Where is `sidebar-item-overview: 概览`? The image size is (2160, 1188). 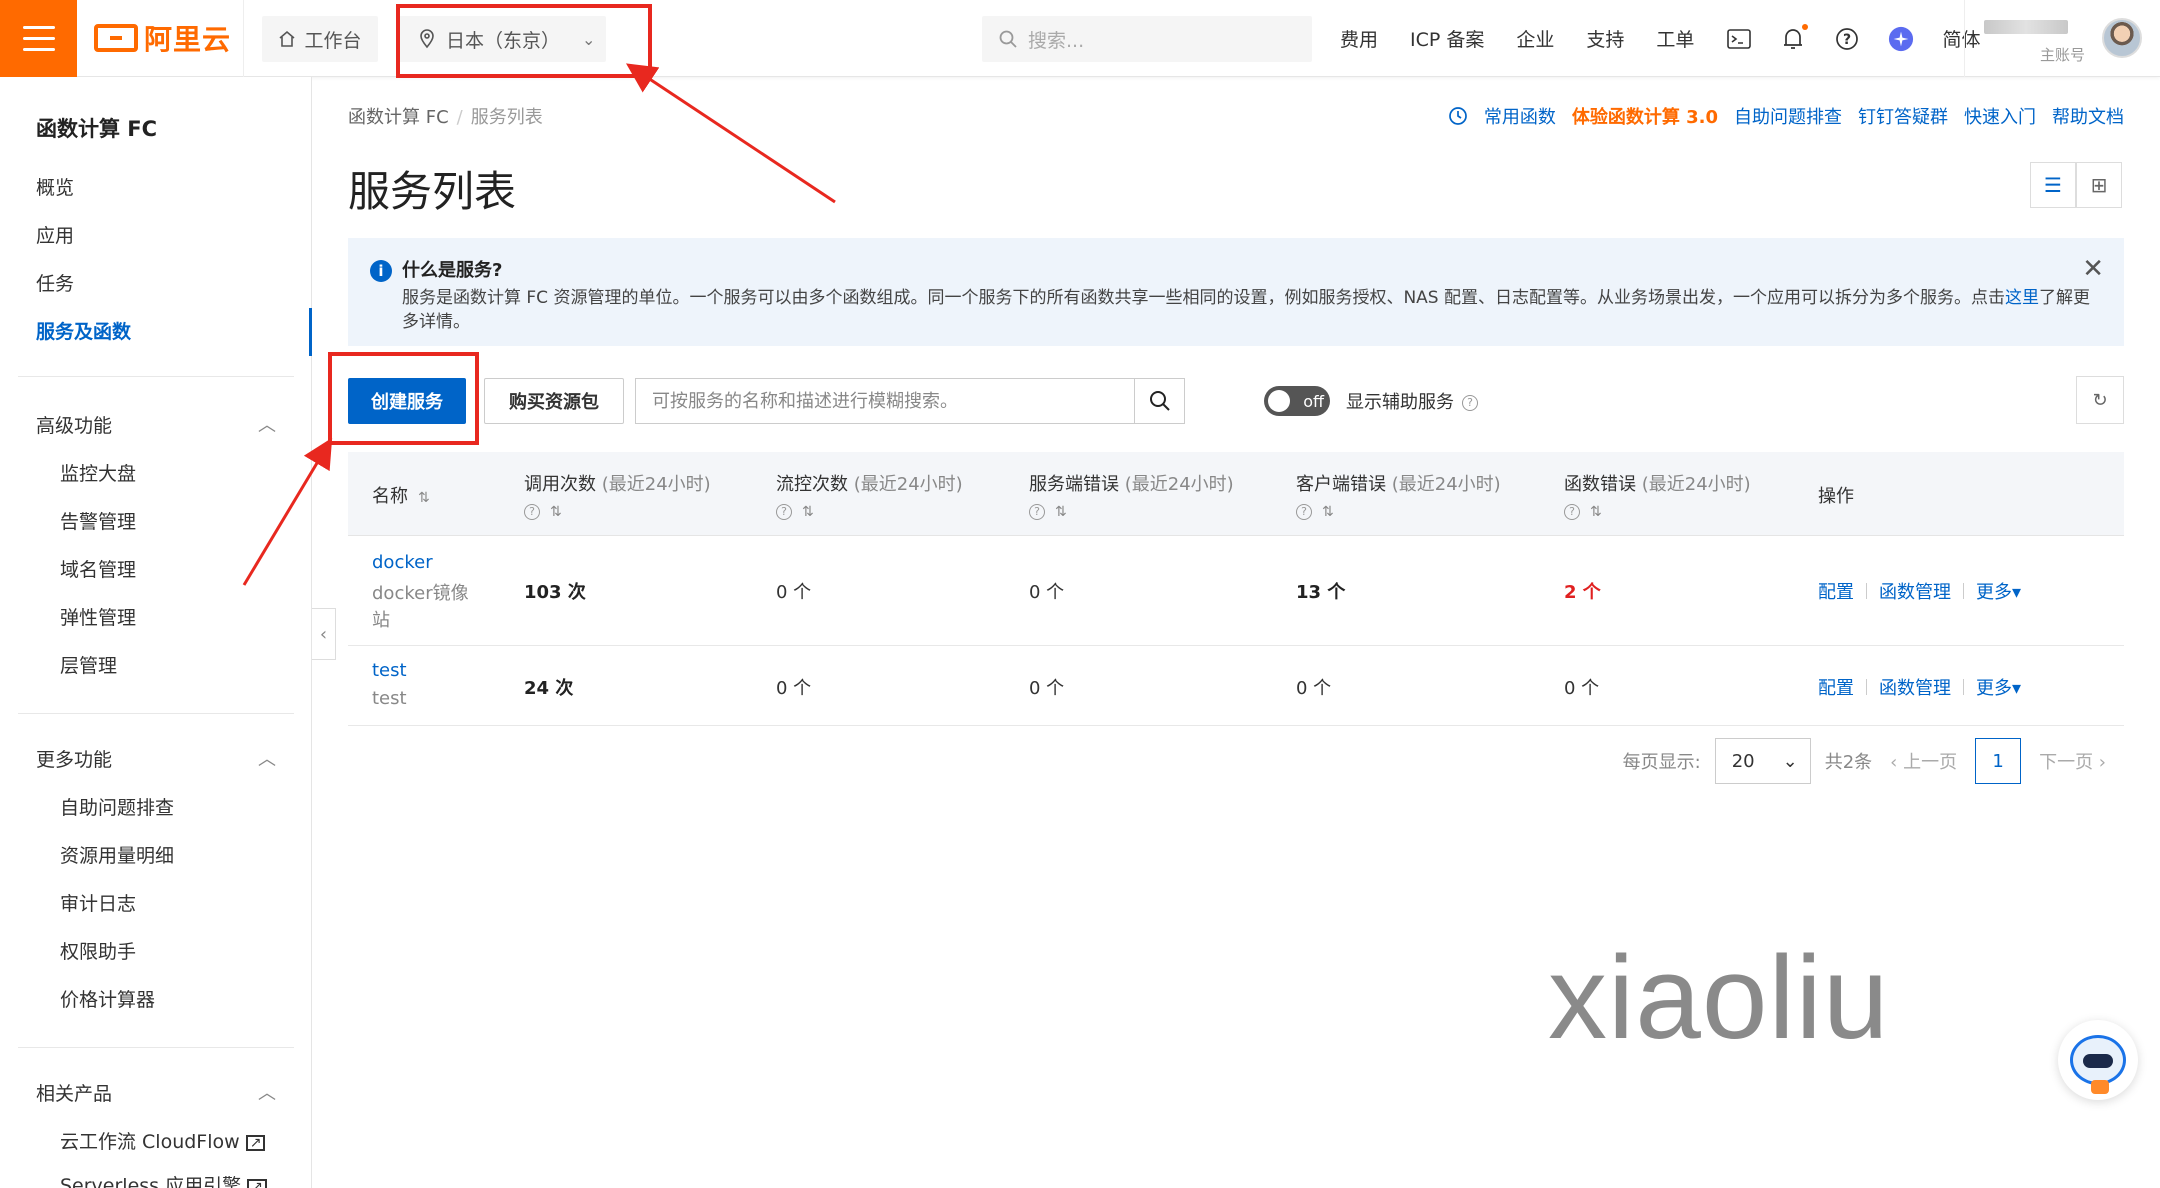
sidebar-item-overview: 概览 is located at coordinates (55, 188).